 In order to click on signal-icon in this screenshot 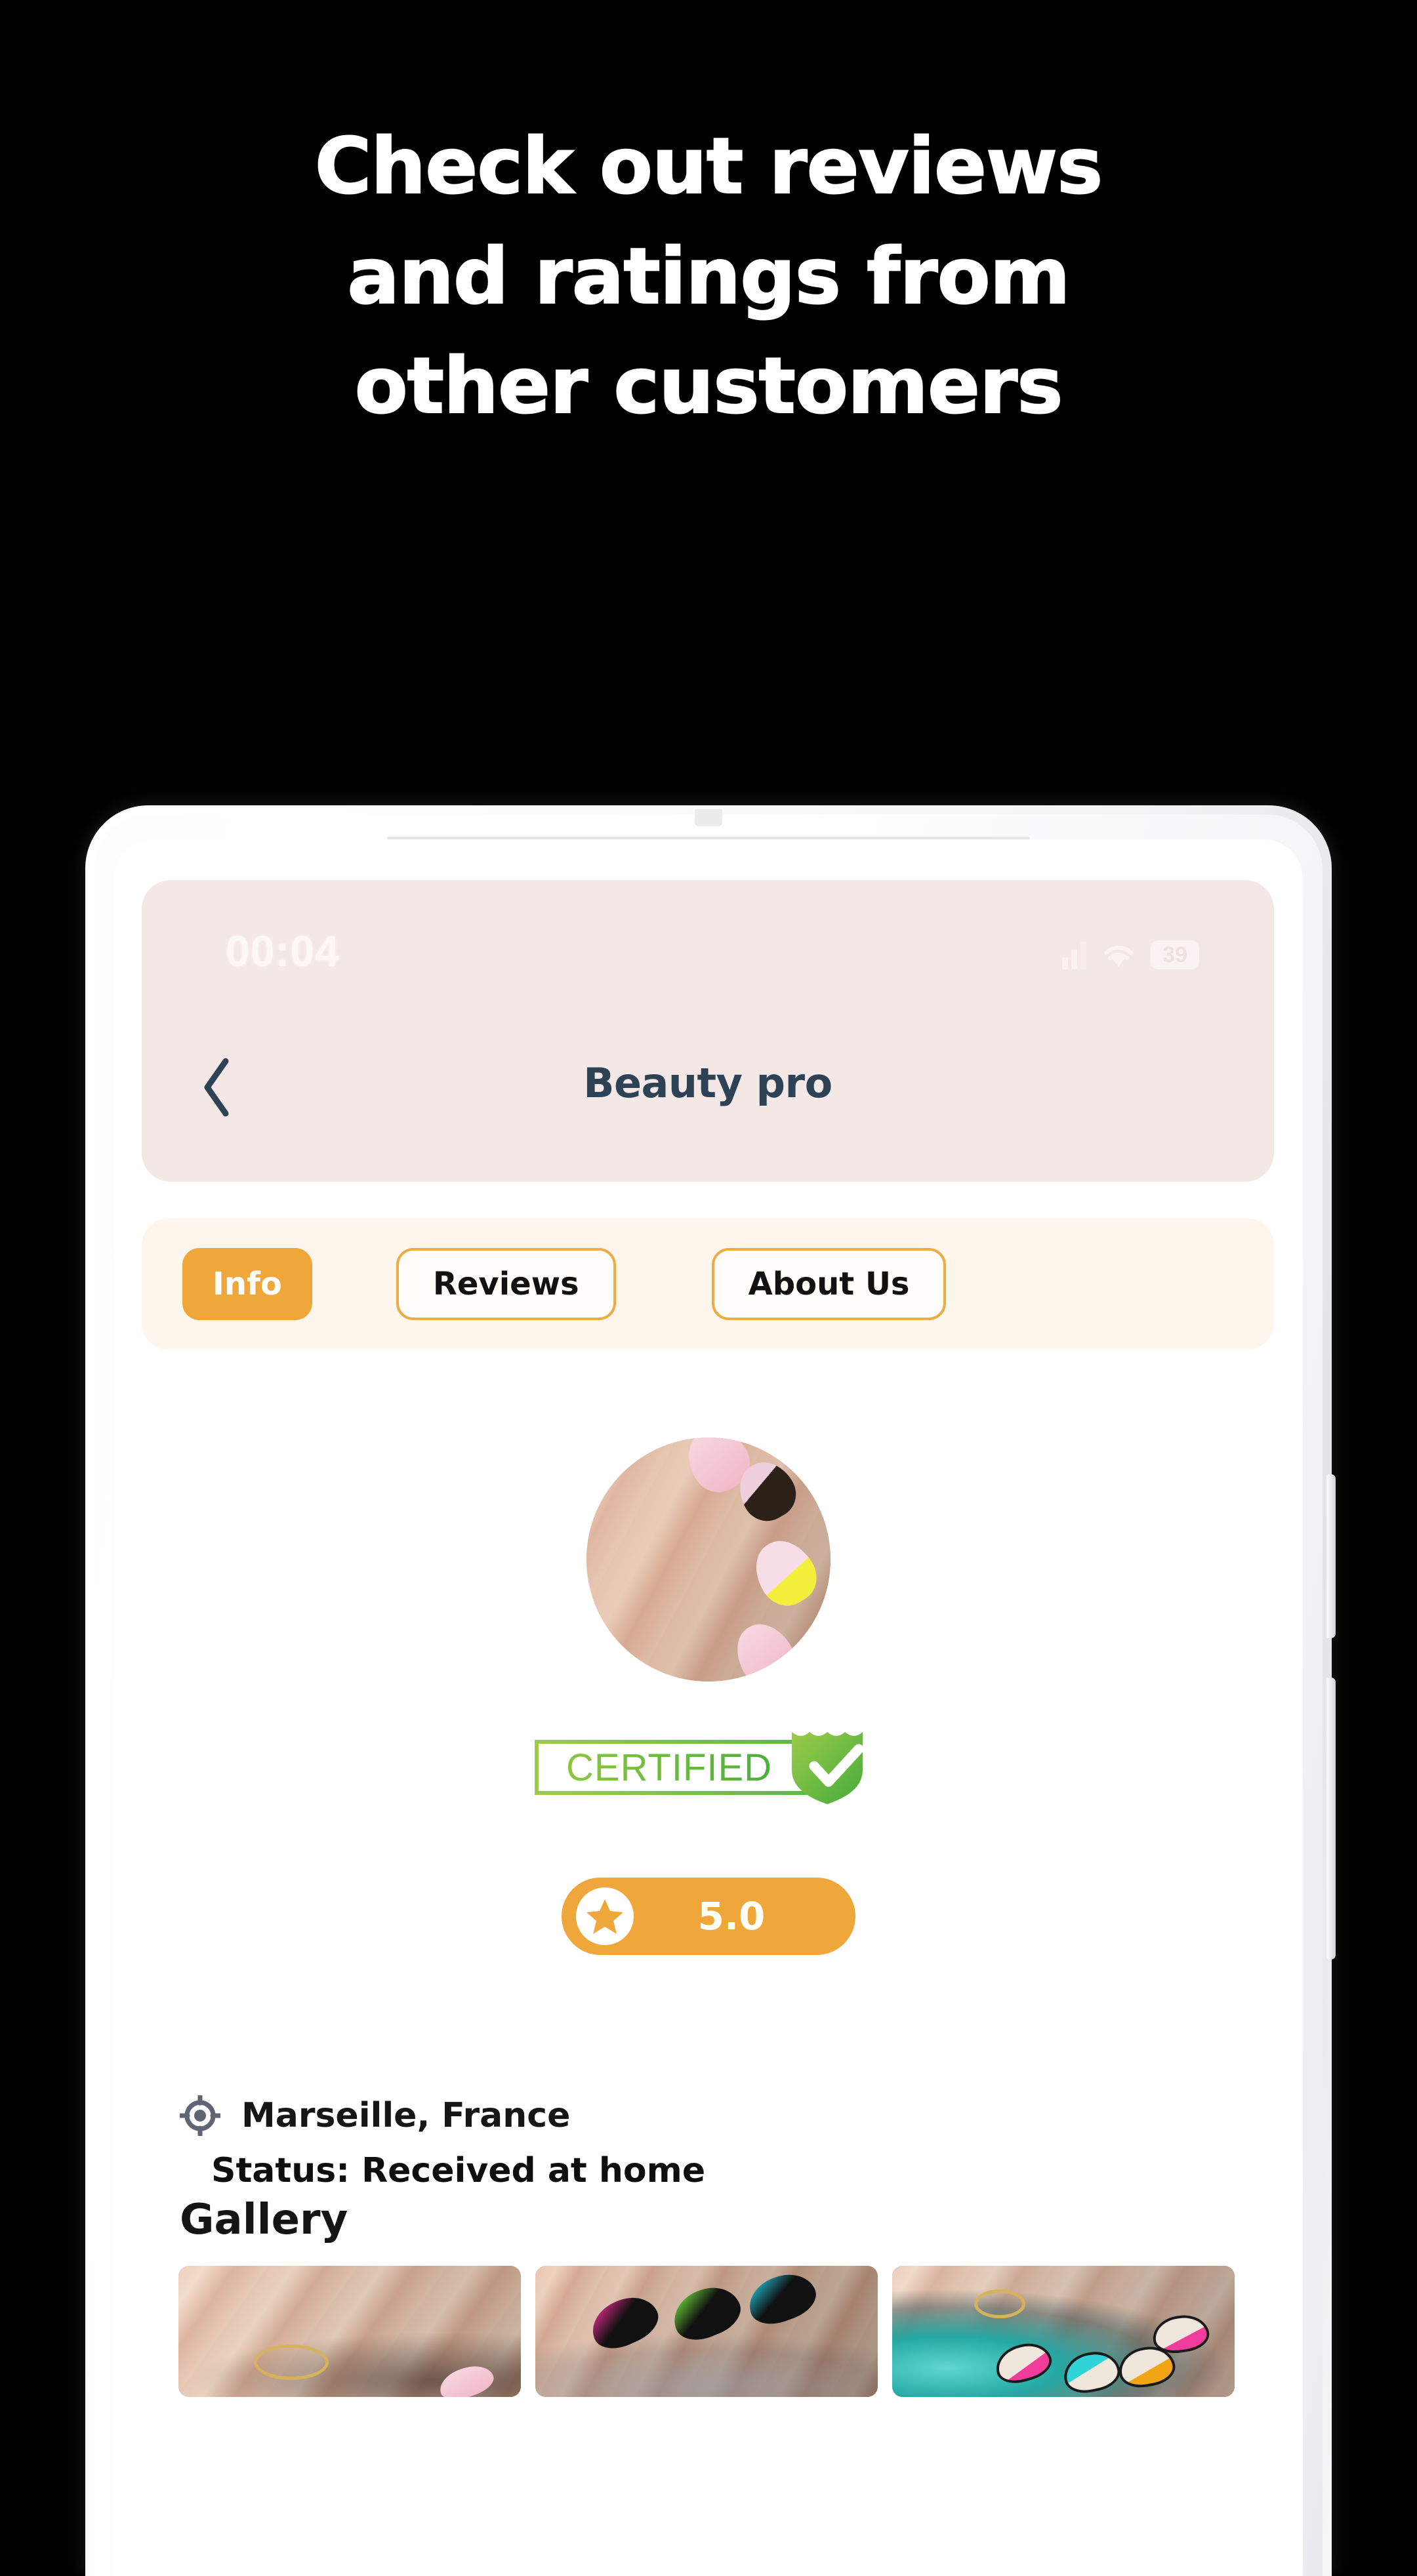, I will do `click(1074, 954)`.